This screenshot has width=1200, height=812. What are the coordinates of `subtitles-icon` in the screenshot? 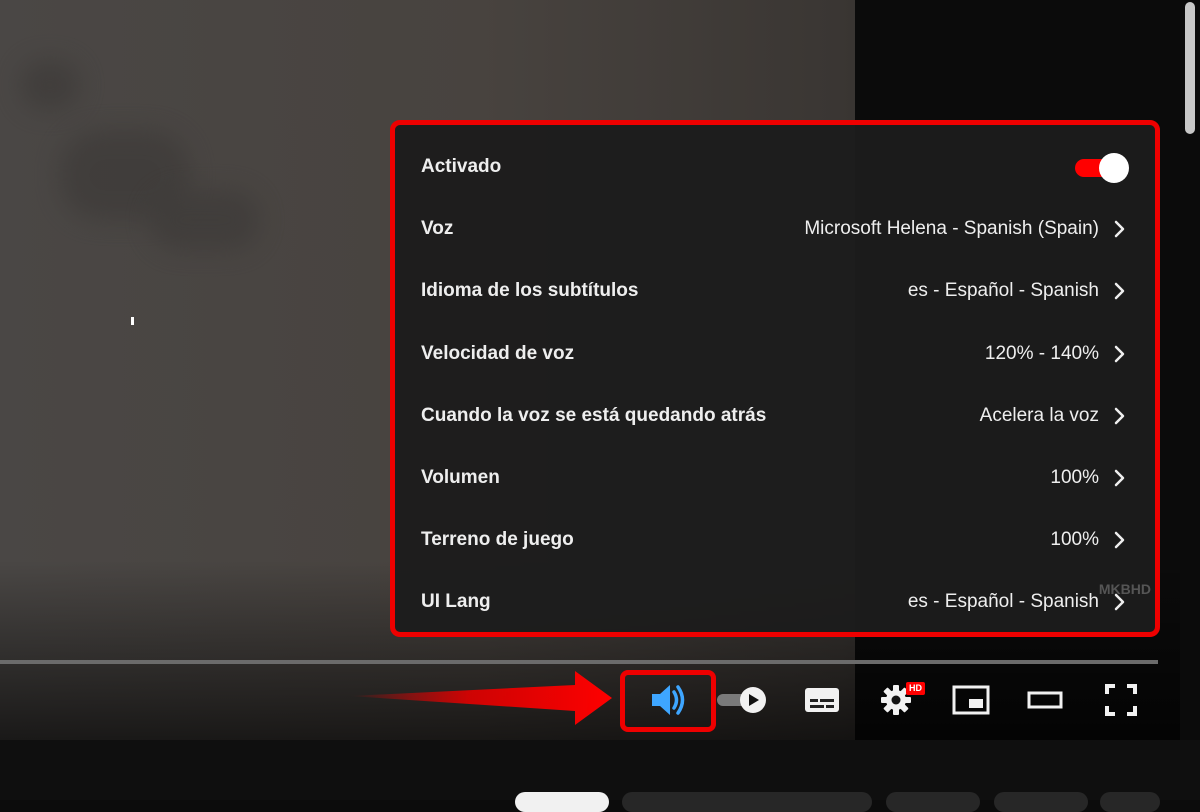 It's located at (822, 700).